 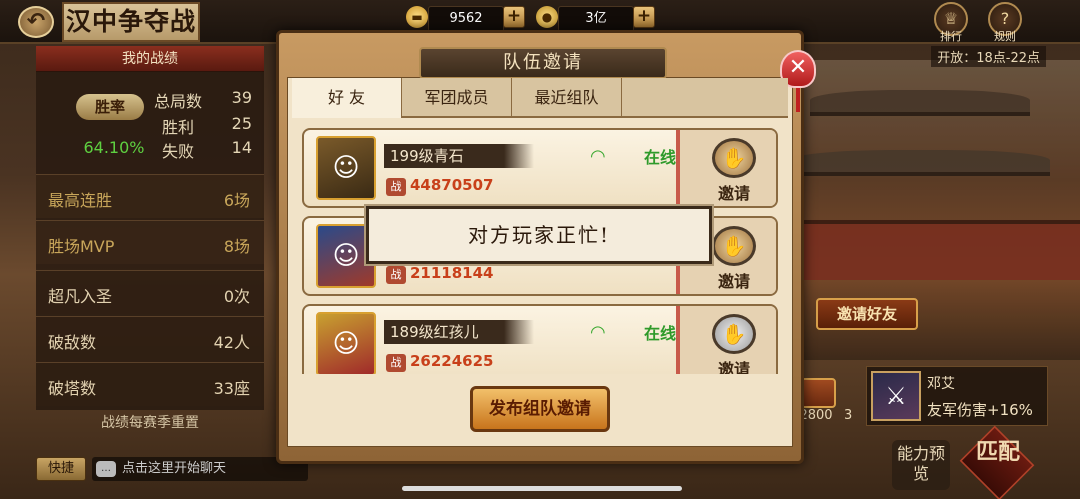 I want to click on record-row-label: 最高连胜, so click(x=80, y=200).